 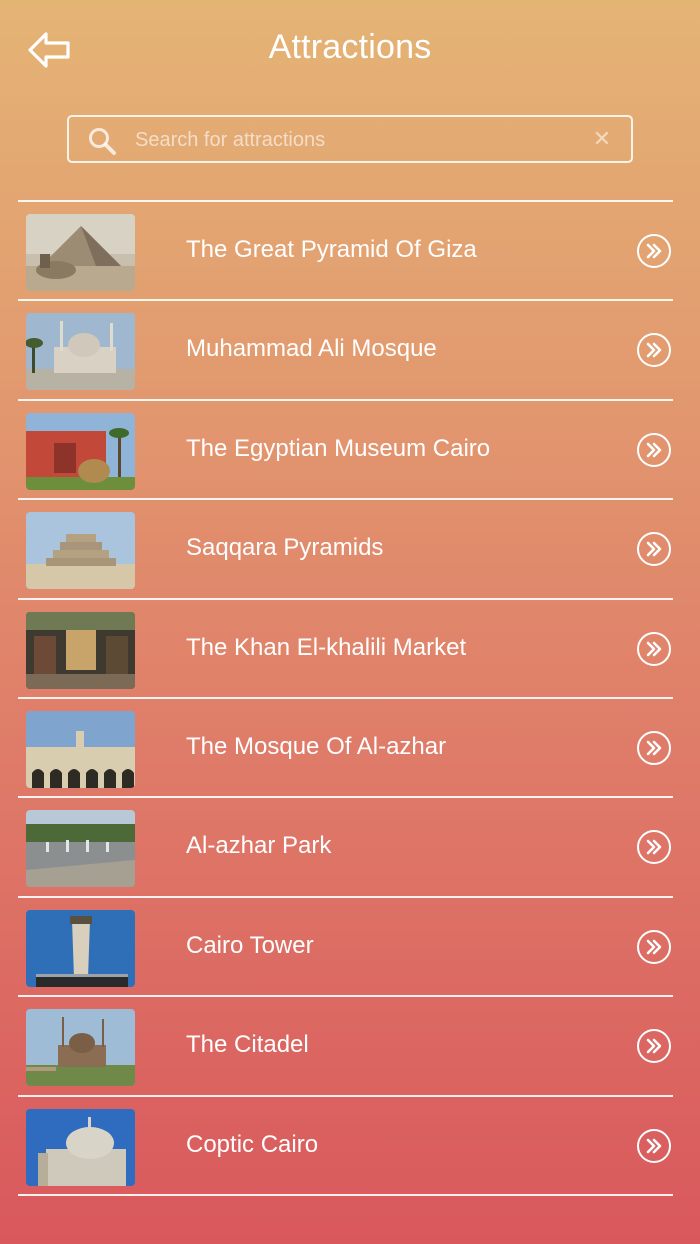 What do you see at coordinates (345, 948) in the screenshot?
I see `list-item: Cairo Tower` at bounding box center [345, 948].